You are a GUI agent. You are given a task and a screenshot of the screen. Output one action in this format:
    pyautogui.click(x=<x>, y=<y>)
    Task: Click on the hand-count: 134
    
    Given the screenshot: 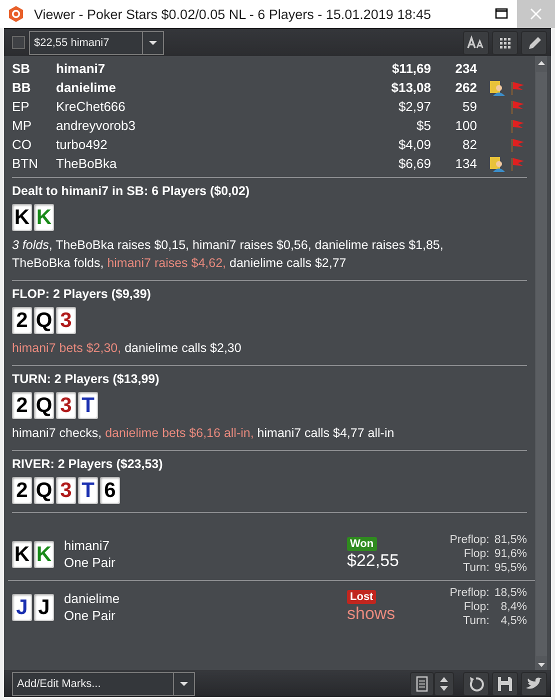 What is the action you would take?
    pyautogui.click(x=465, y=163)
    